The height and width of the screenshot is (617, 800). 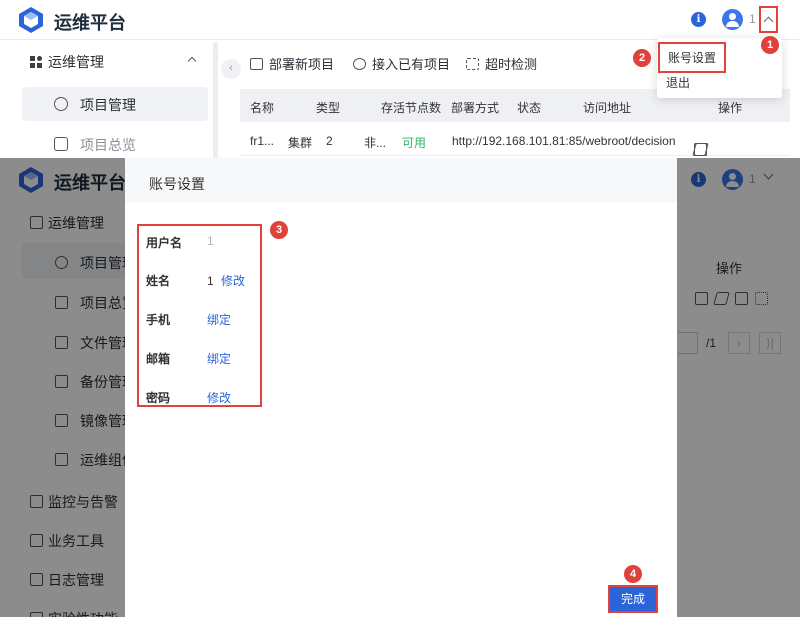 I want to click on field-label-username: 用户名, so click(x=164, y=243).